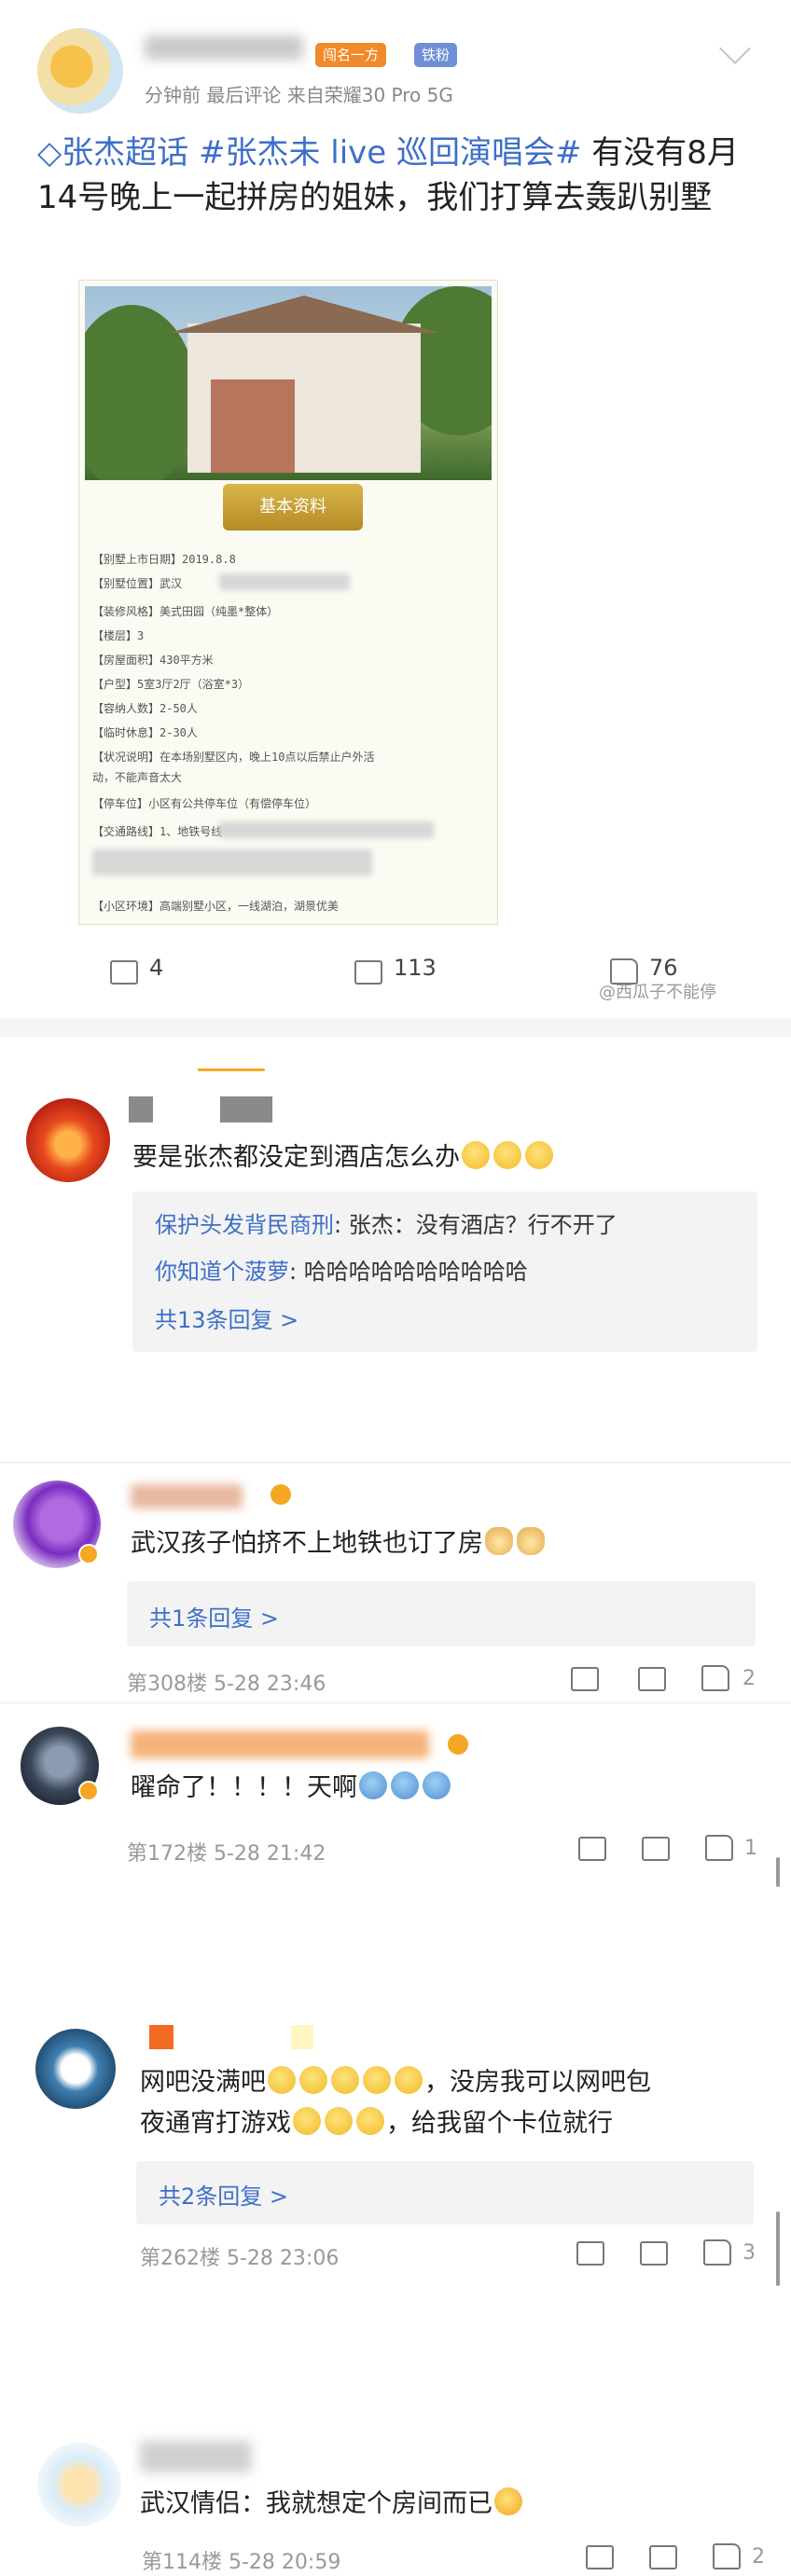 The height and width of the screenshot is (2576, 791). I want to click on watermark: @西瓜子不能停, so click(657, 992).